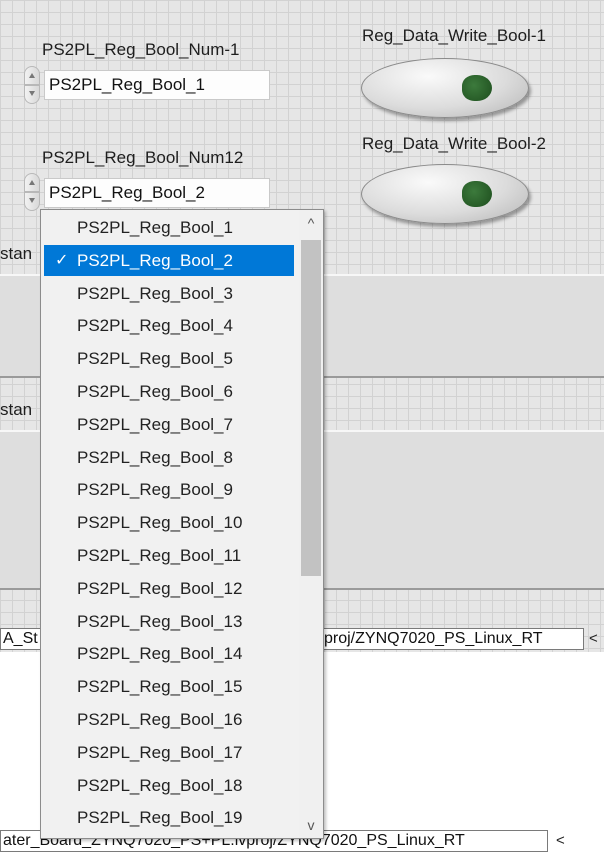 The height and width of the screenshot is (854, 604). What do you see at coordinates (155, 293) in the screenshot?
I see `dropdown-item-label: PS2PL_Reg_Bool_3` at bounding box center [155, 293].